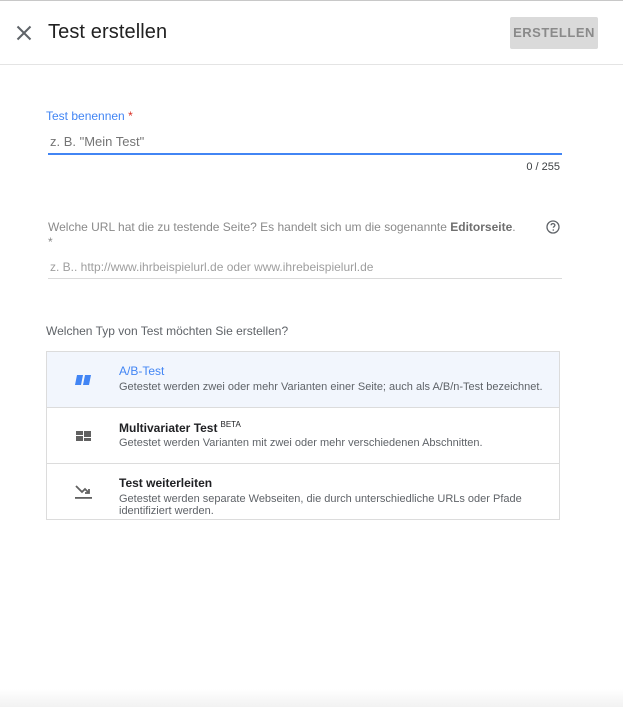 The image size is (623, 707). I want to click on editor-page-term: Editorseite, so click(481, 227).